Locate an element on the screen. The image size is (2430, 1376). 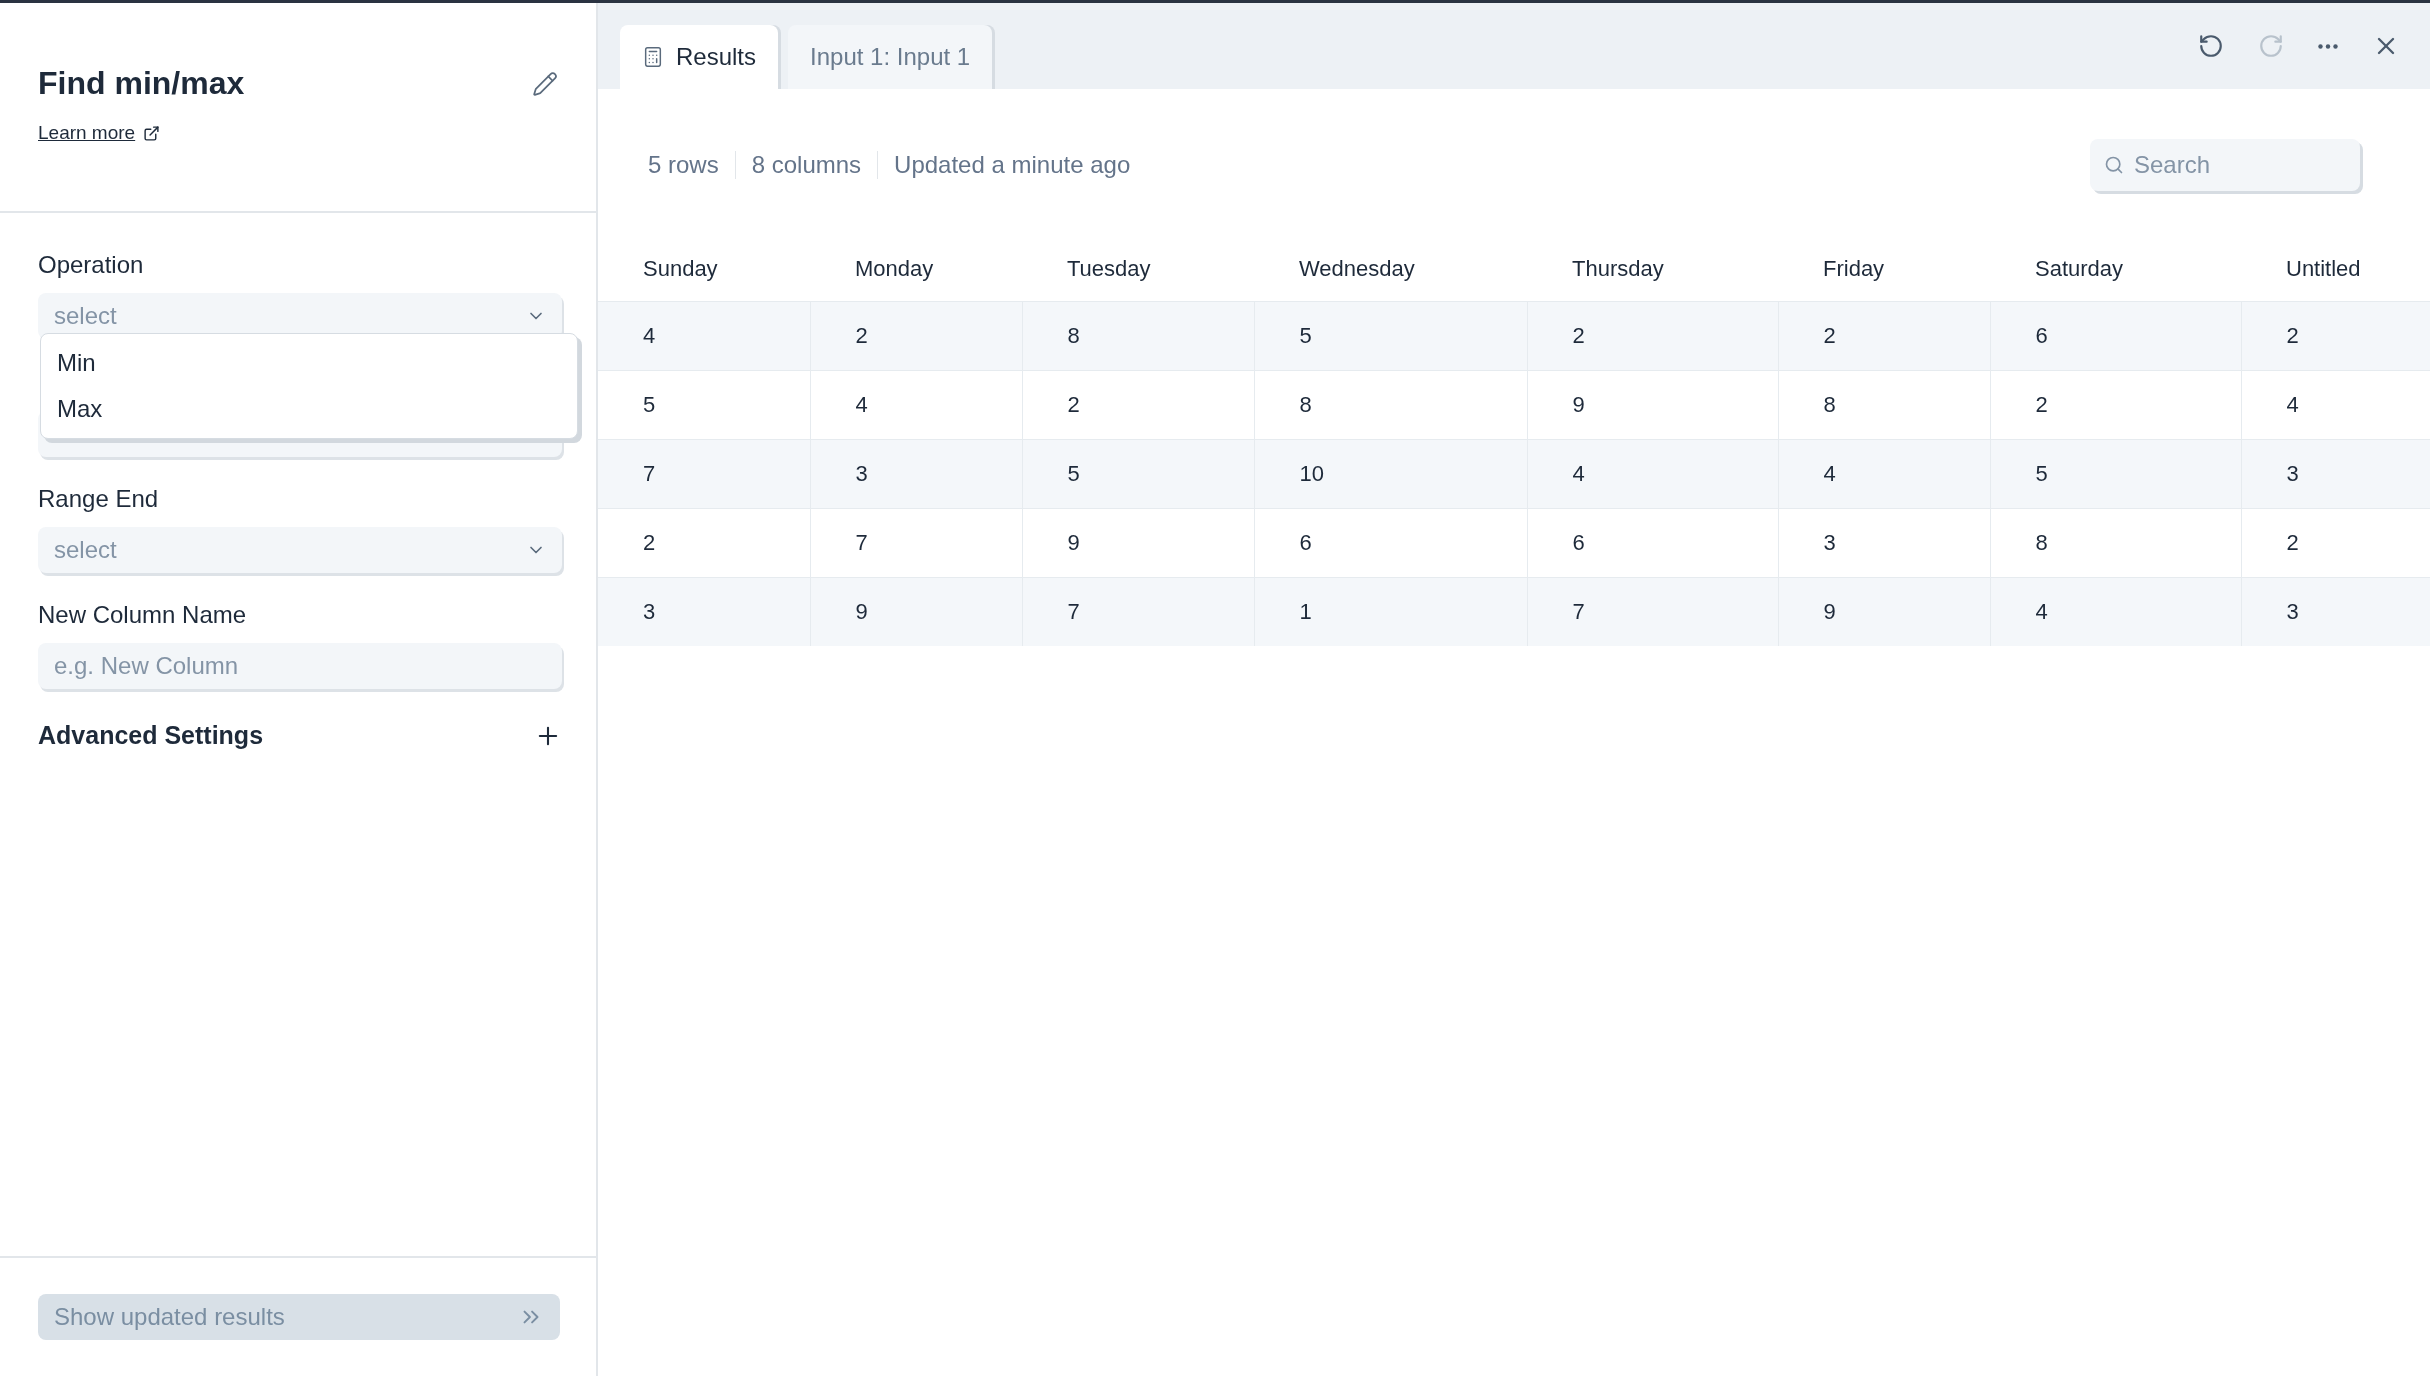
tab: Input 1 is located at coordinates (890, 57).